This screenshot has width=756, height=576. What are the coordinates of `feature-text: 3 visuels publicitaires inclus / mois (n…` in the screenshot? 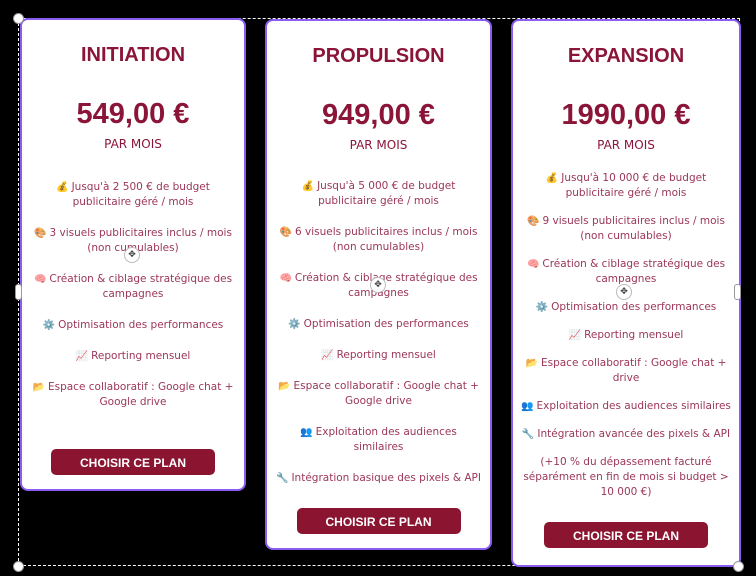 It's located at (140, 240).